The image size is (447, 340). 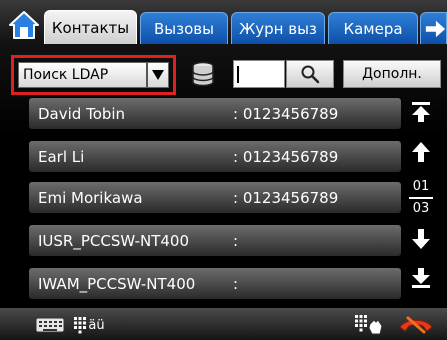 I want to click on contact-row: David Tobin : 0123456789, so click(x=215, y=113).